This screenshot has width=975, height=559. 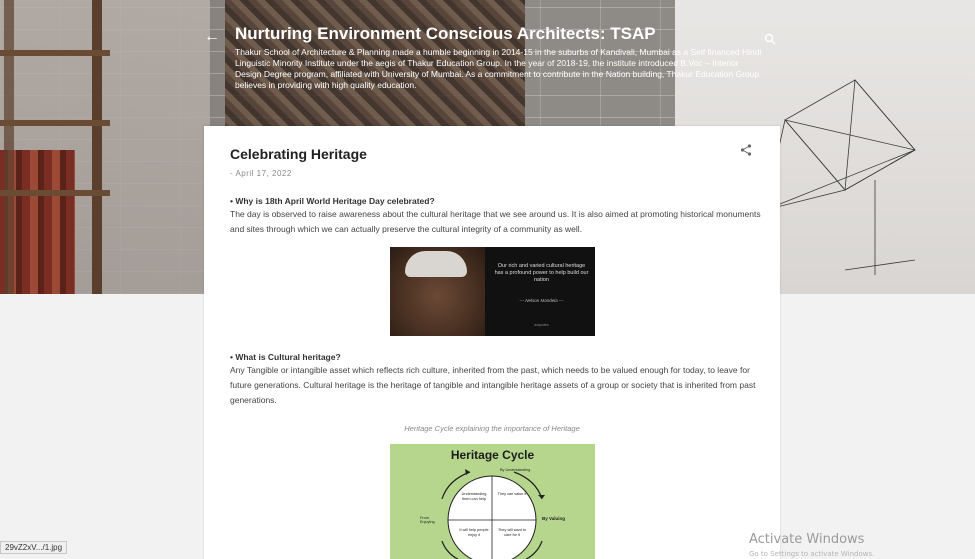 What do you see at coordinates (34, 547) in the screenshot?
I see `status-bar-url: 29vZ2xV.../1.jpg` at bounding box center [34, 547].